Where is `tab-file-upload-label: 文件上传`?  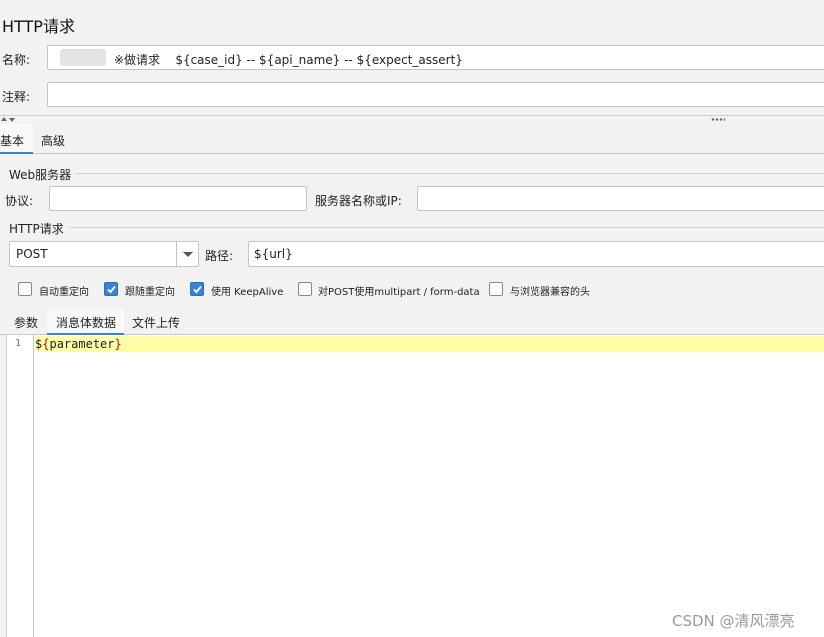
tab-file-upload-label: 文件上传 is located at coordinates (156, 323).